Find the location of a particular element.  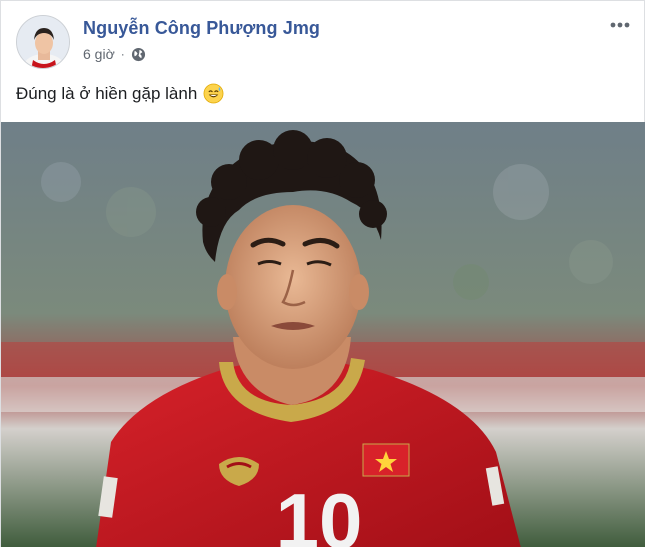

post-meta: 6 giờ · is located at coordinates (114, 54).